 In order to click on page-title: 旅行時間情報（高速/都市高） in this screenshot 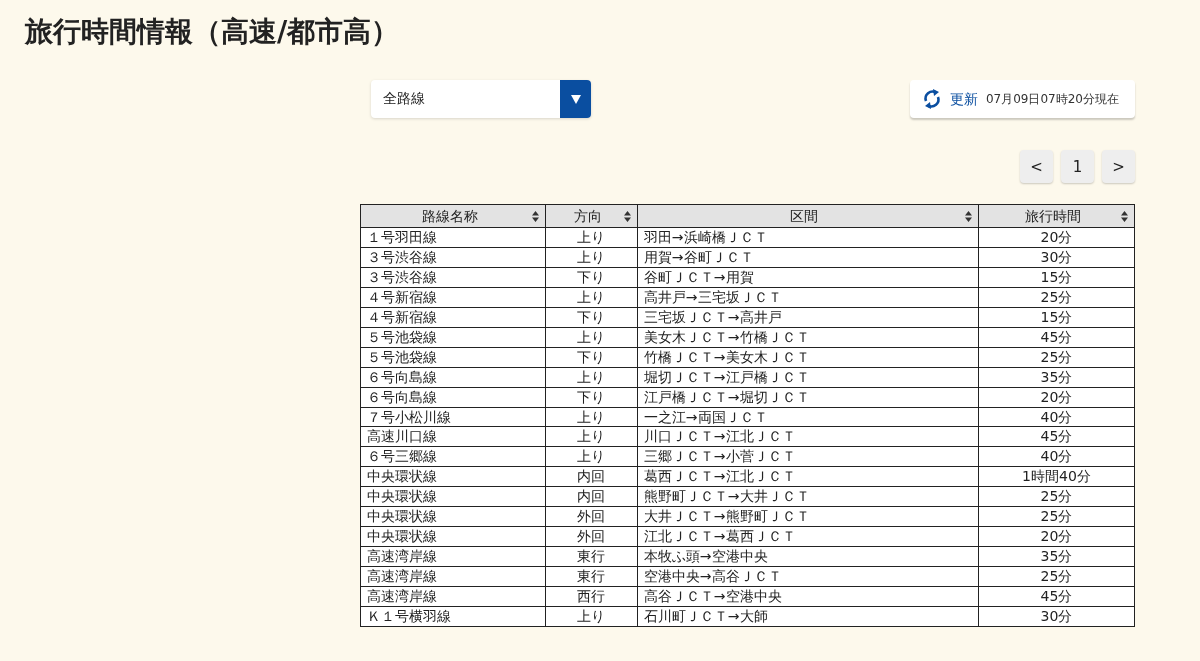, I will do `click(212, 32)`.